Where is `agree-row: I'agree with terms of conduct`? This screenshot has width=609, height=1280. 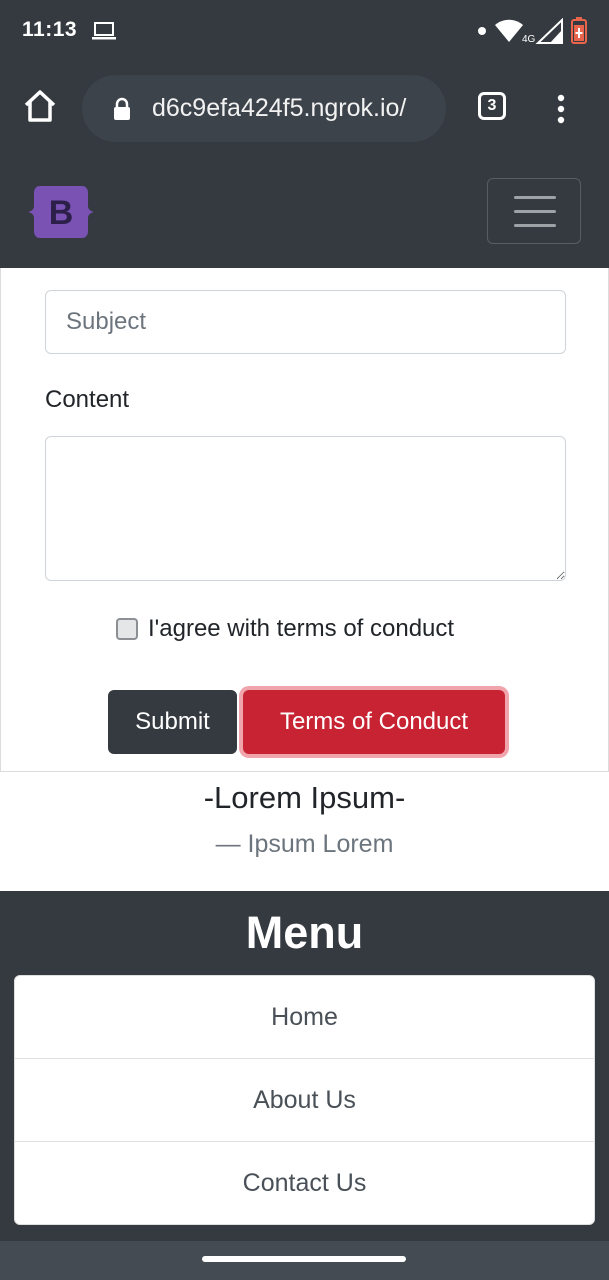
agree-row: I'agree with terms of conduct is located at coordinates (285, 629).